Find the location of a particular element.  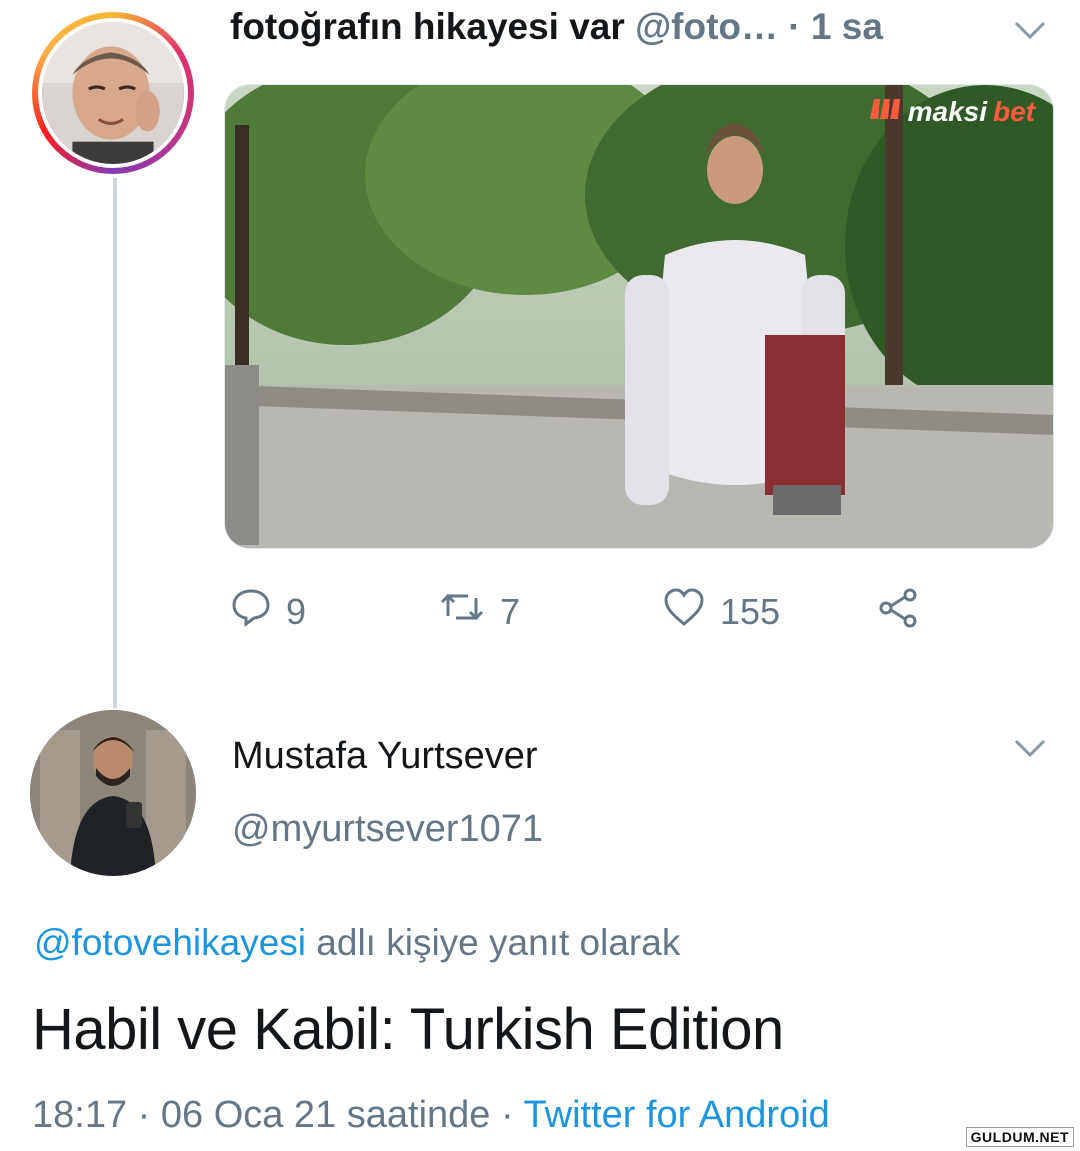

tweet1-avatar-image is located at coordinates (113, 93).